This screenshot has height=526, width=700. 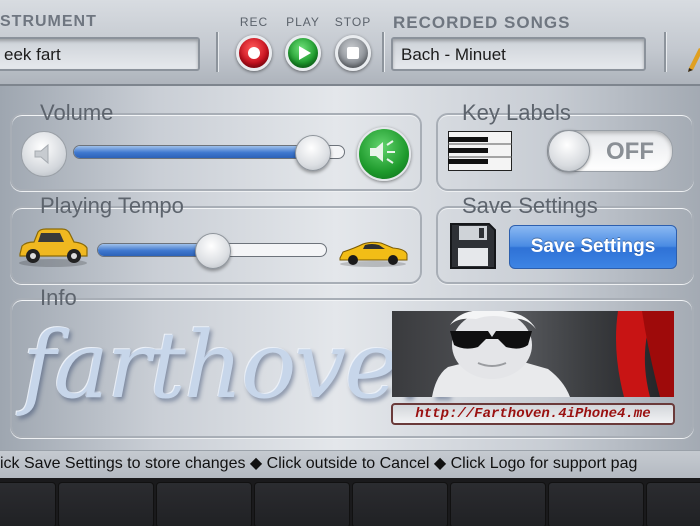 I want to click on support-url-link: http://Farthoven.4iPhone4.me, so click(x=533, y=414).